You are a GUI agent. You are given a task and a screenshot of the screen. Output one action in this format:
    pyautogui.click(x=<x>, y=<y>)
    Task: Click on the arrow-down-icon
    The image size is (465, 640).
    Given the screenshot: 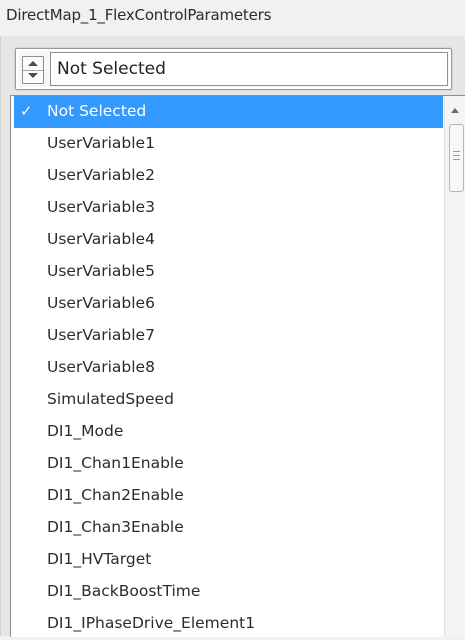 What is the action you would take?
    pyautogui.click(x=33, y=75)
    